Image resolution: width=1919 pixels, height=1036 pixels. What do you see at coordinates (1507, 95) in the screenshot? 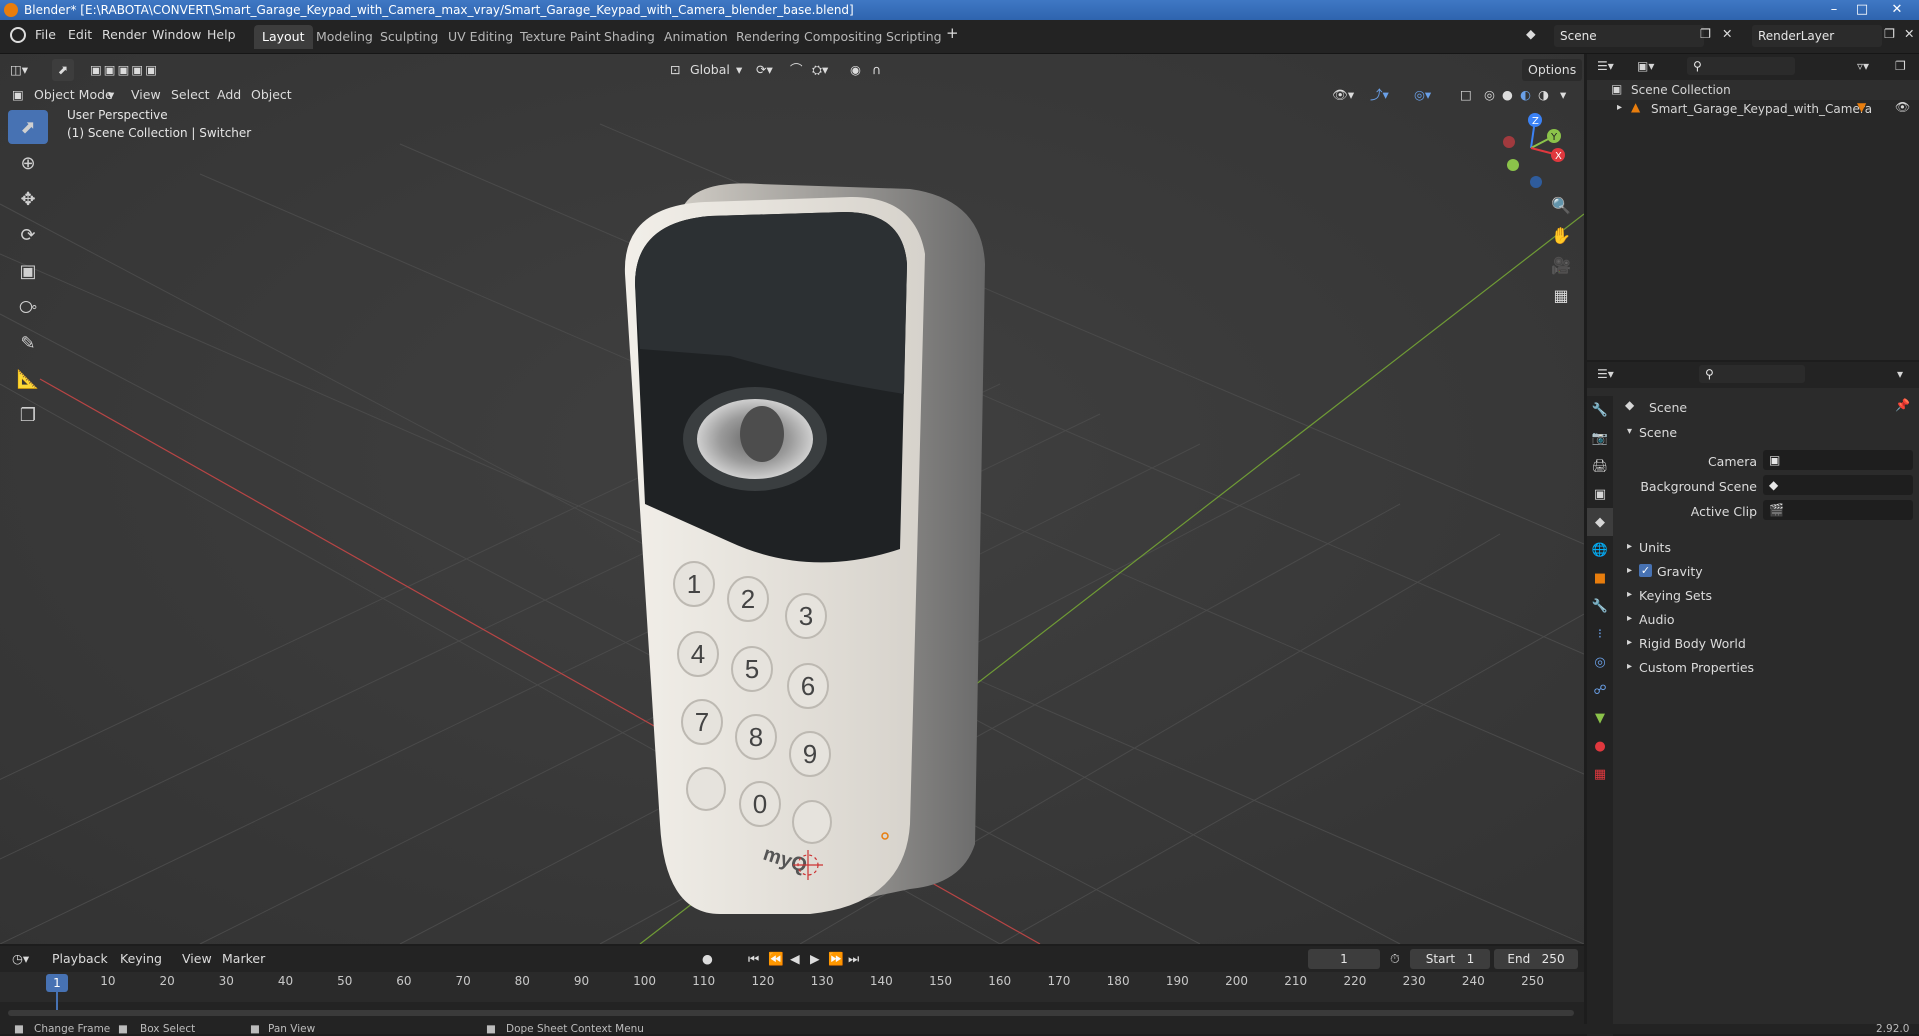
I see `solid-shading-icon: ●` at bounding box center [1507, 95].